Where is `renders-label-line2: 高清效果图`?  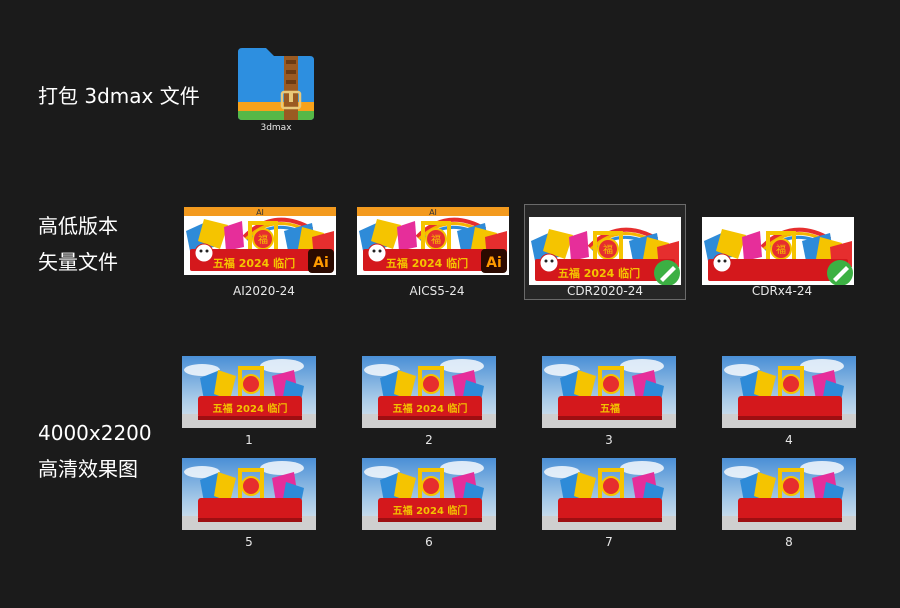
renders-label-line2: 高清效果图 is located at coordinates (88, 469).